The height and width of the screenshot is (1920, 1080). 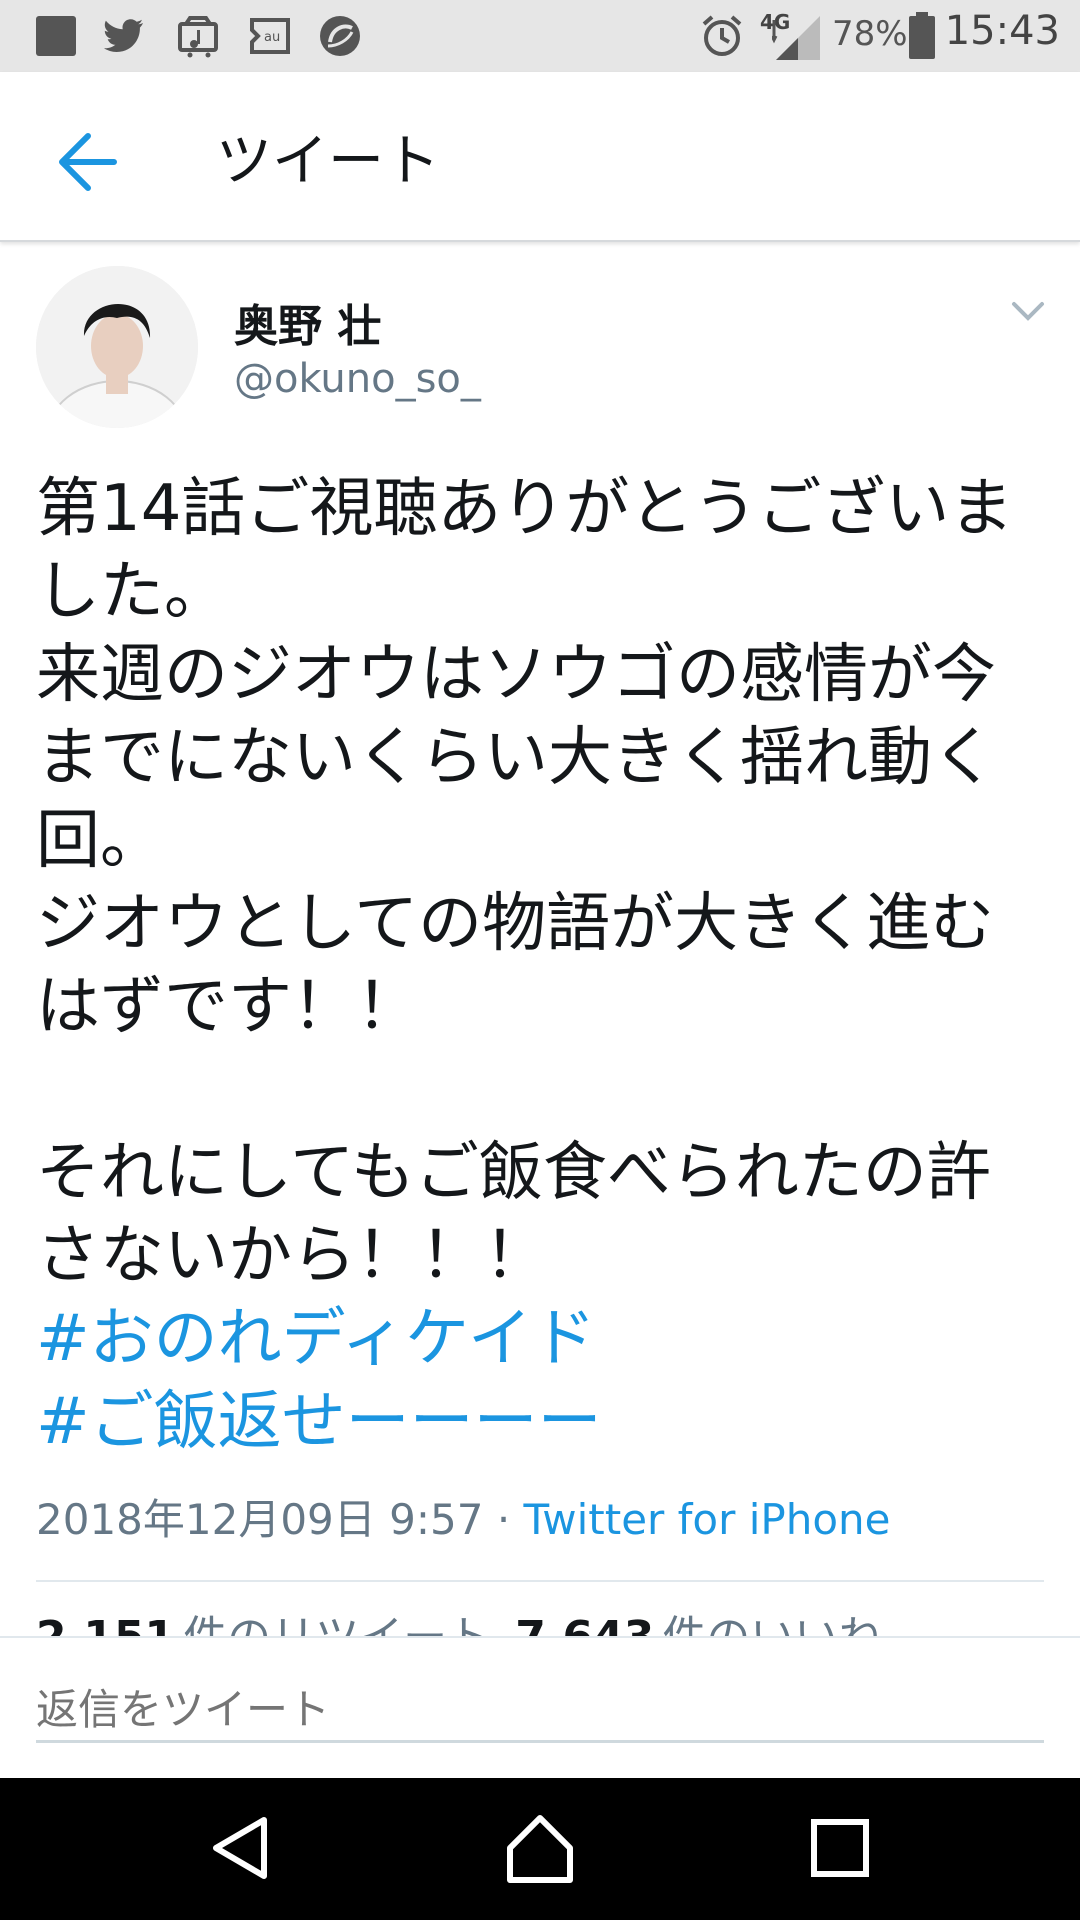 I want to click on avatar, so click(x=117, y=347).